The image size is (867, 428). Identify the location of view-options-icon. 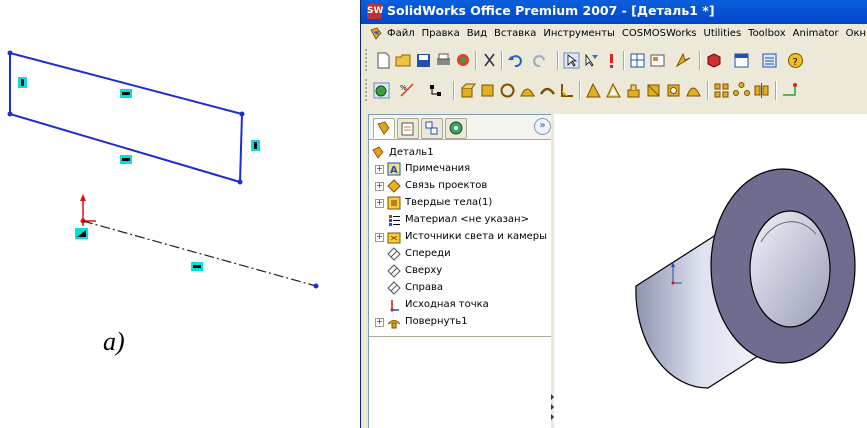
(769, 60).